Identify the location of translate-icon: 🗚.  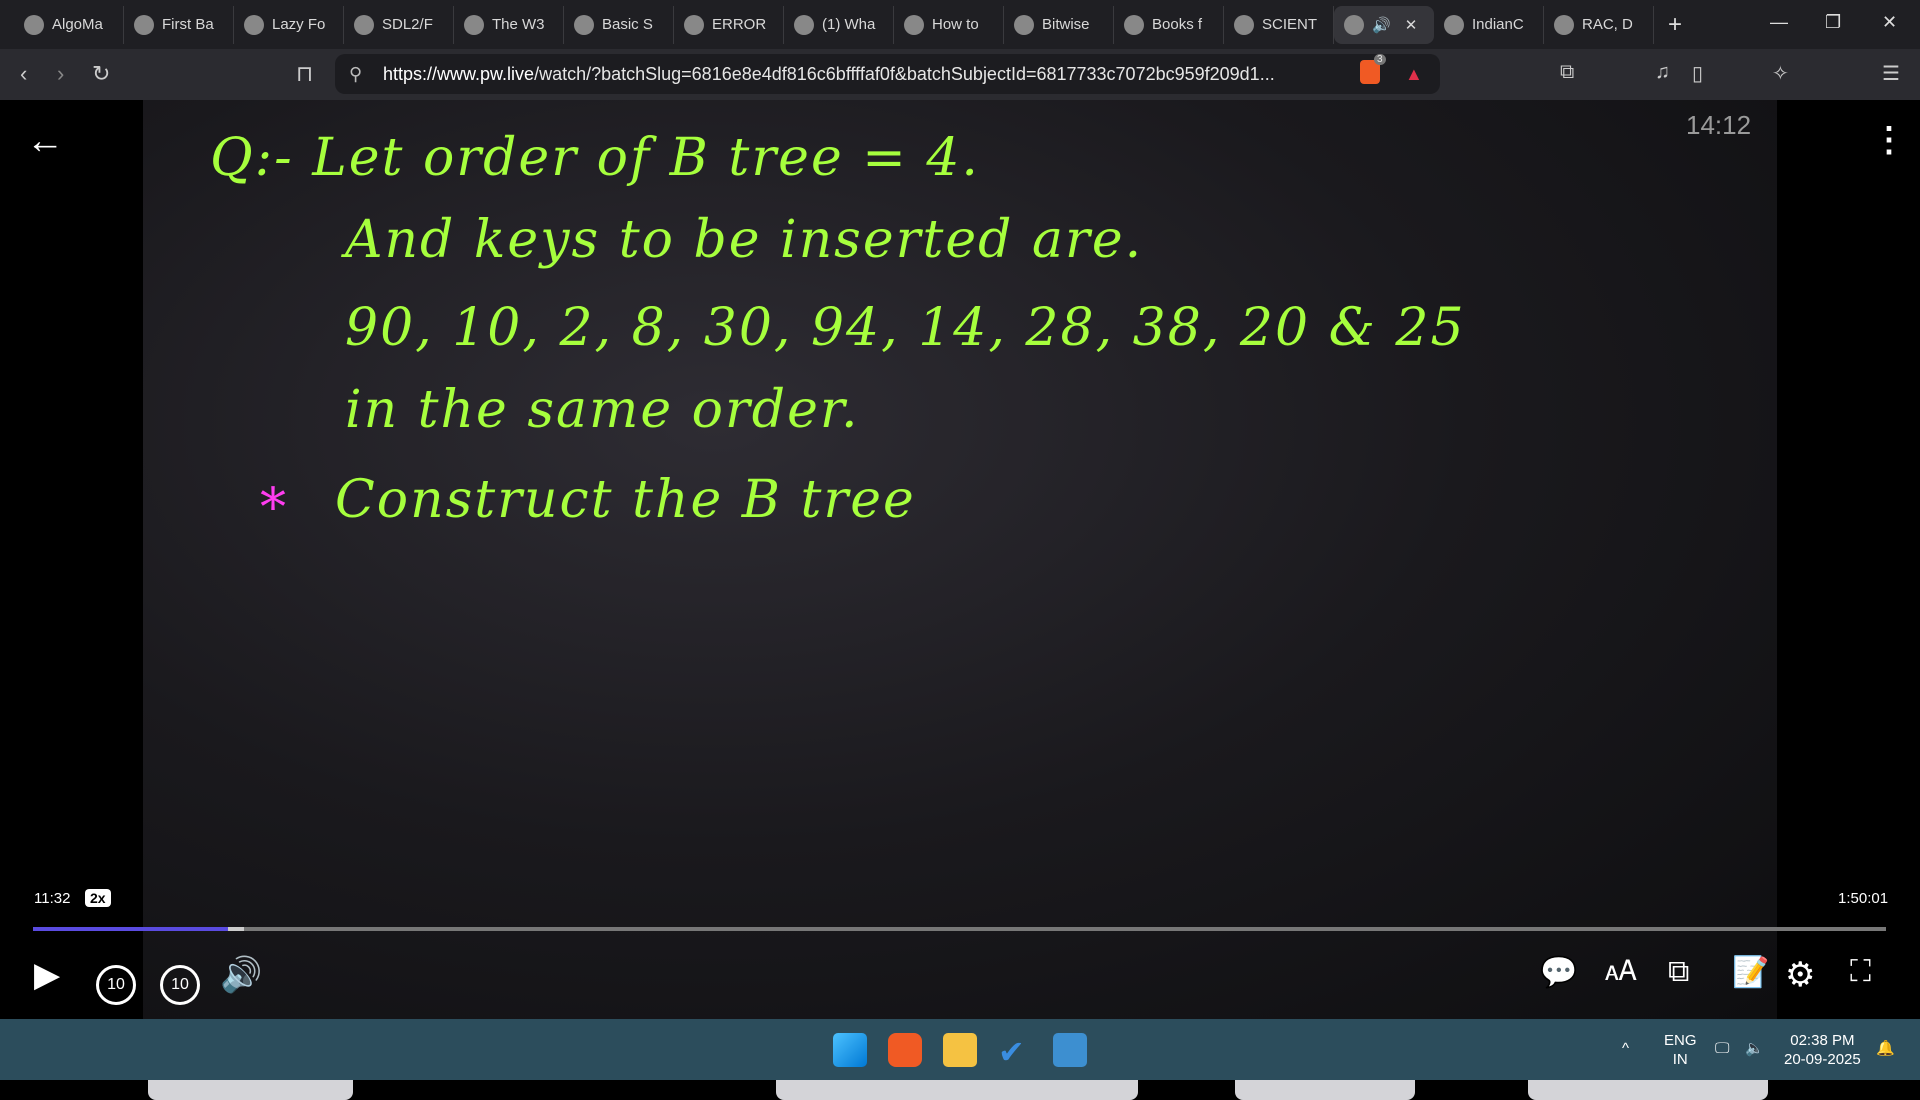
(1621, 971).